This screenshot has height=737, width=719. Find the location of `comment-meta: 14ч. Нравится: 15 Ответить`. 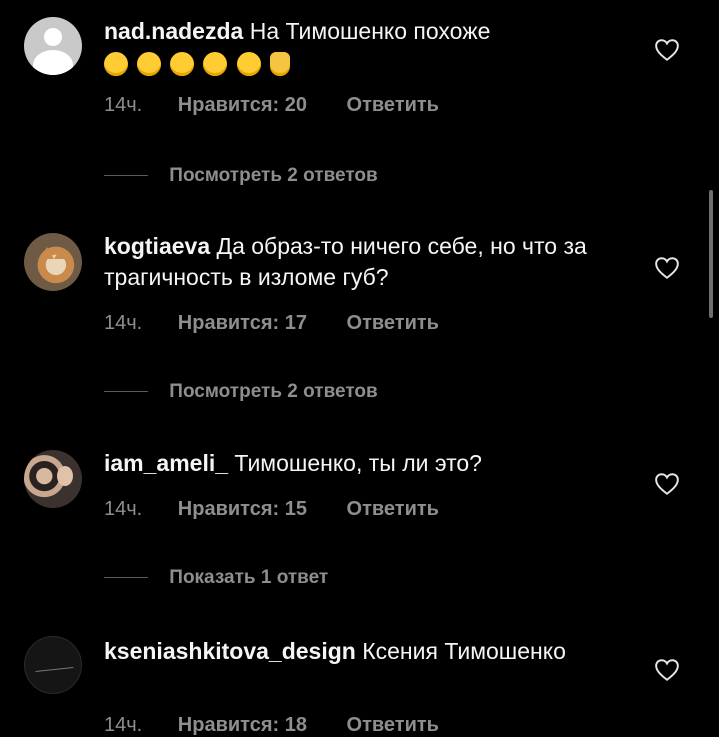

comment-meta: 14ч. Нравится: 15 Ответить is located at coordinates (271, 509).